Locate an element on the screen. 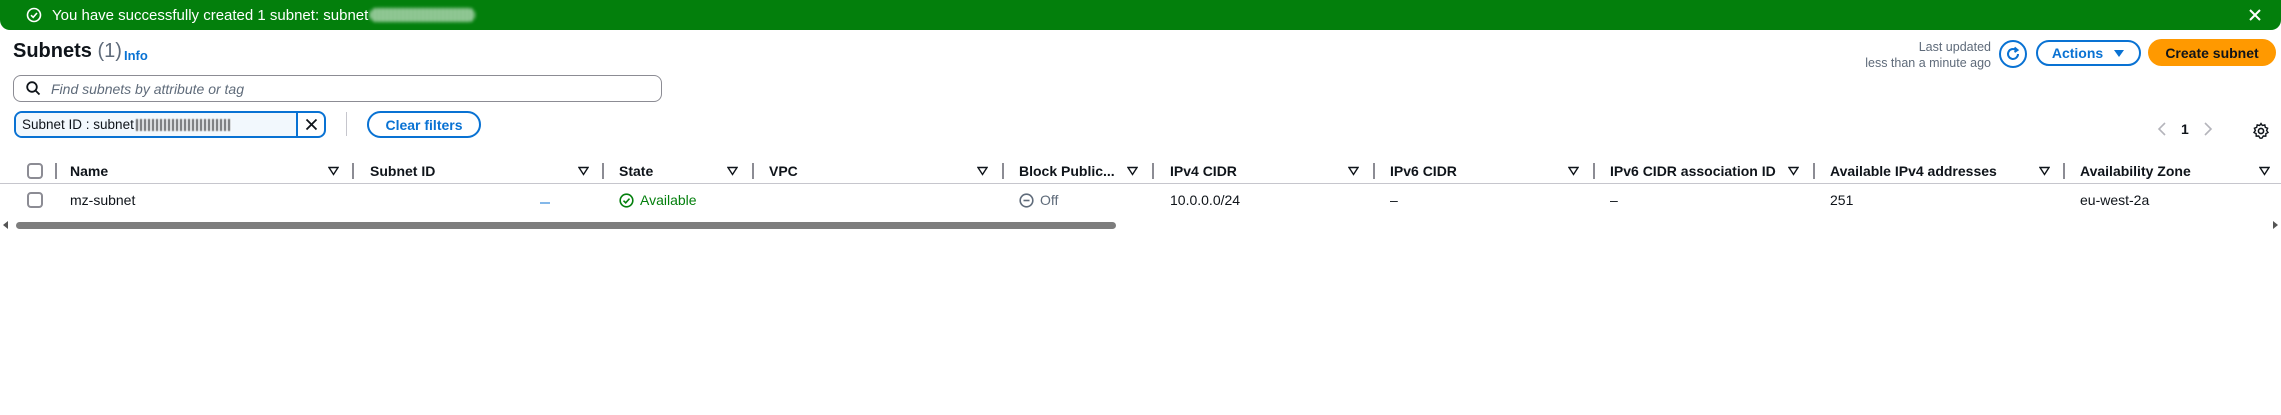  refresh-button is located at coordinates (2013, 54).